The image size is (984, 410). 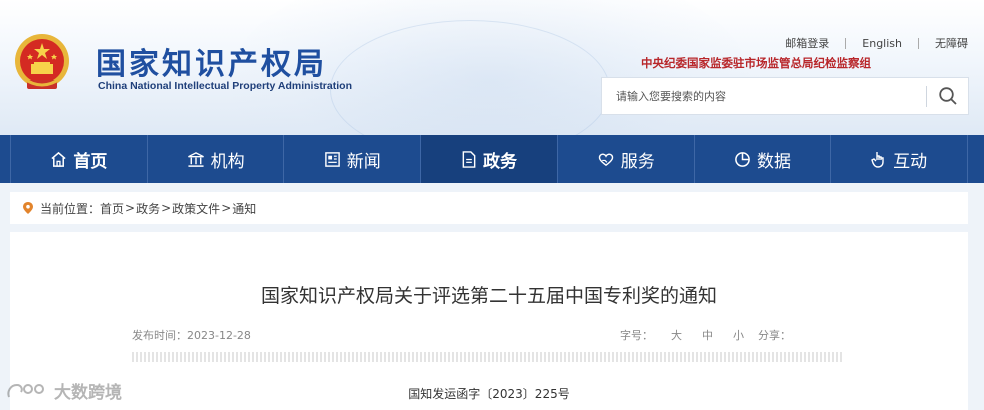 I want to click on breadcrumb-item-home: 首页, so click(x=112, y=208).